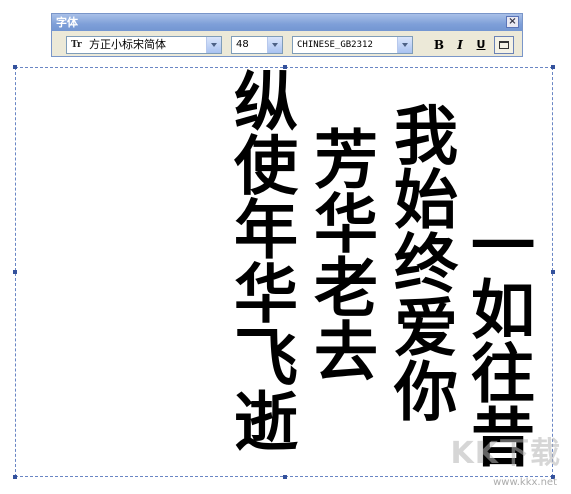 The image size is (571, 494). What do you see at coordinates (15, 477) in the screenshot?
I see `resize-handle-bottom-left` at bounding box center [15, 477].